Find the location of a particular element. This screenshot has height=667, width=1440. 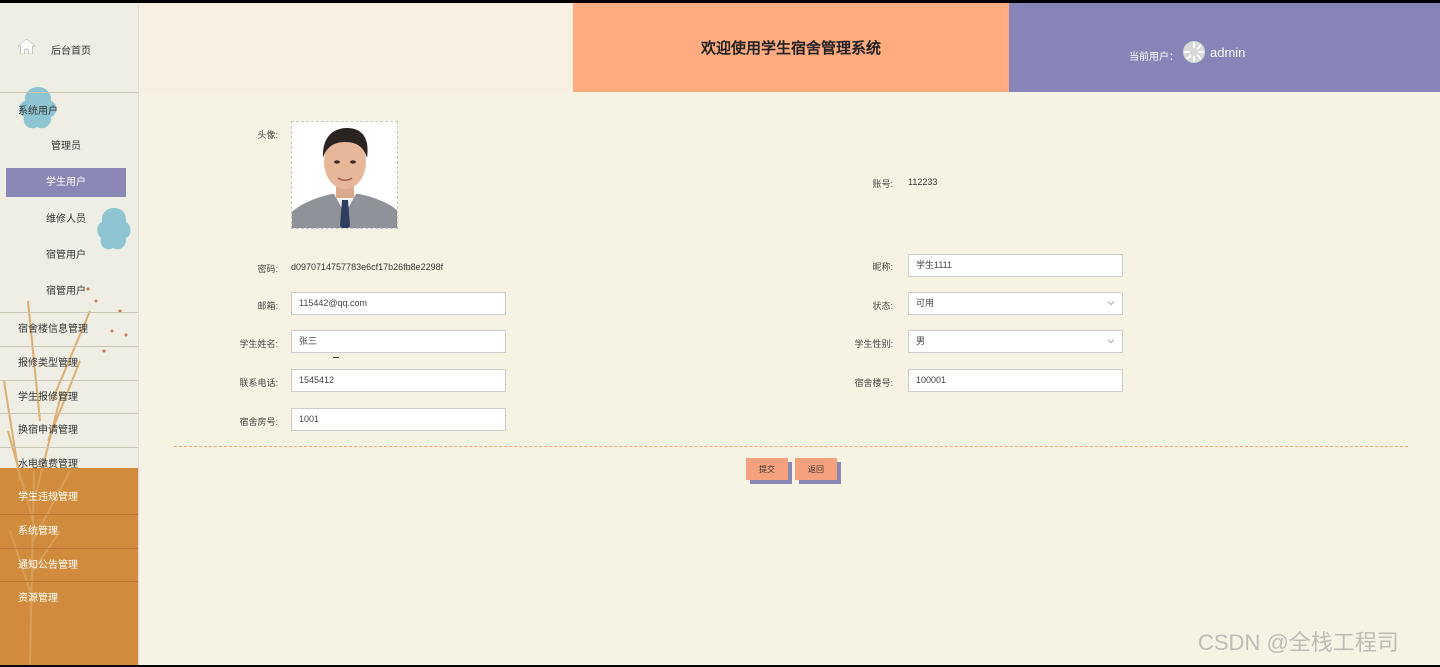

sidebar-item-label: 报修类型管理 is located at coordinates (48, 363).